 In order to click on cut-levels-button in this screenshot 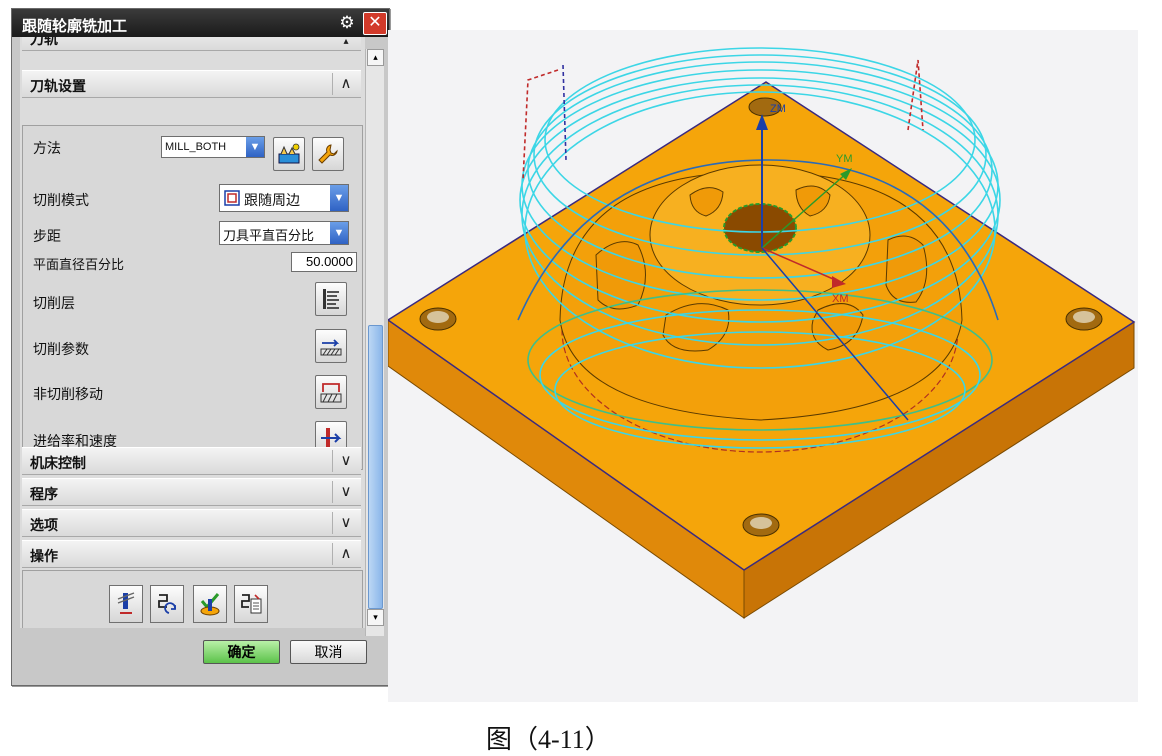, I will do `click(331, 299)`.